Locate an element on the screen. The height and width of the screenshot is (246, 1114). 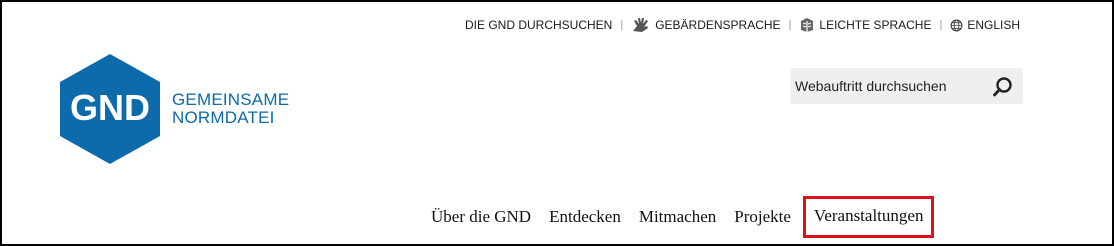
search-gnd-link: DIE GND DURCHSUCHEN is located at coordinates (538, 25).